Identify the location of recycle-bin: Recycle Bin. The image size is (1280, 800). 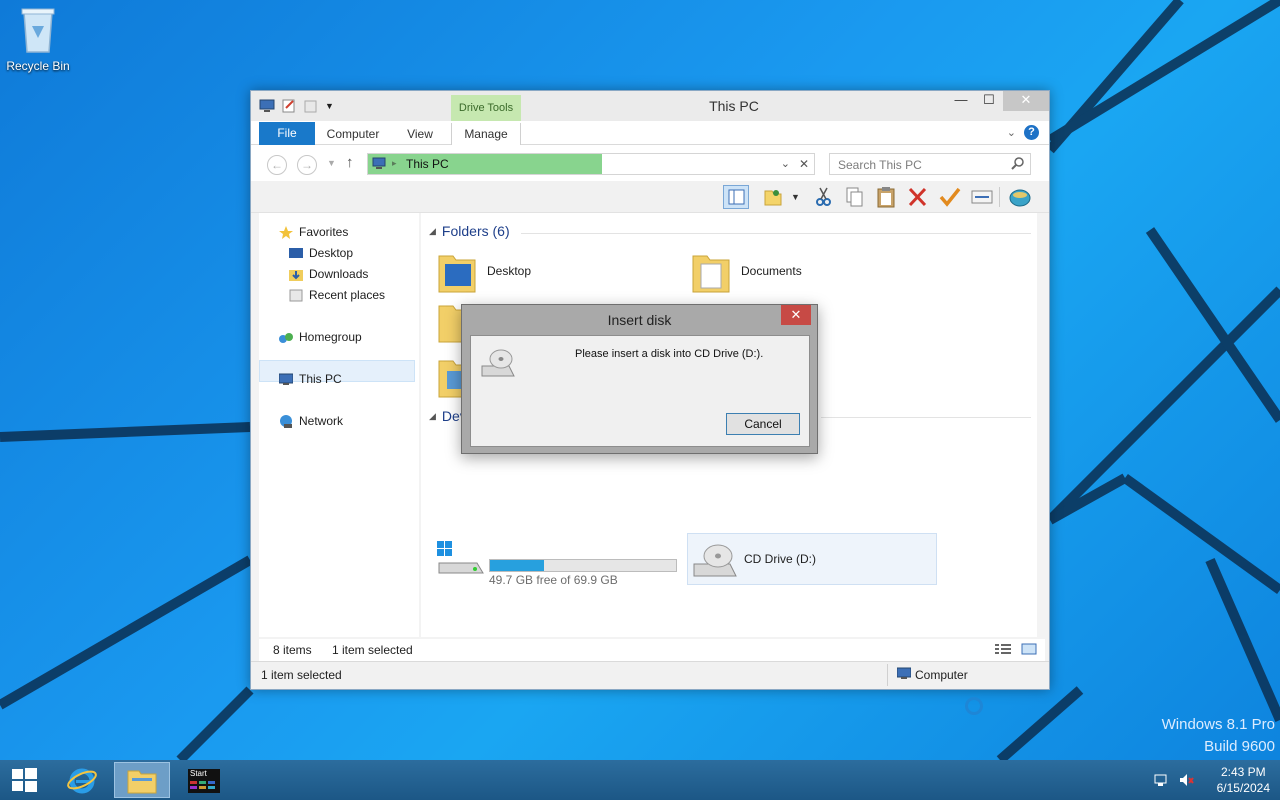
(38, 39).